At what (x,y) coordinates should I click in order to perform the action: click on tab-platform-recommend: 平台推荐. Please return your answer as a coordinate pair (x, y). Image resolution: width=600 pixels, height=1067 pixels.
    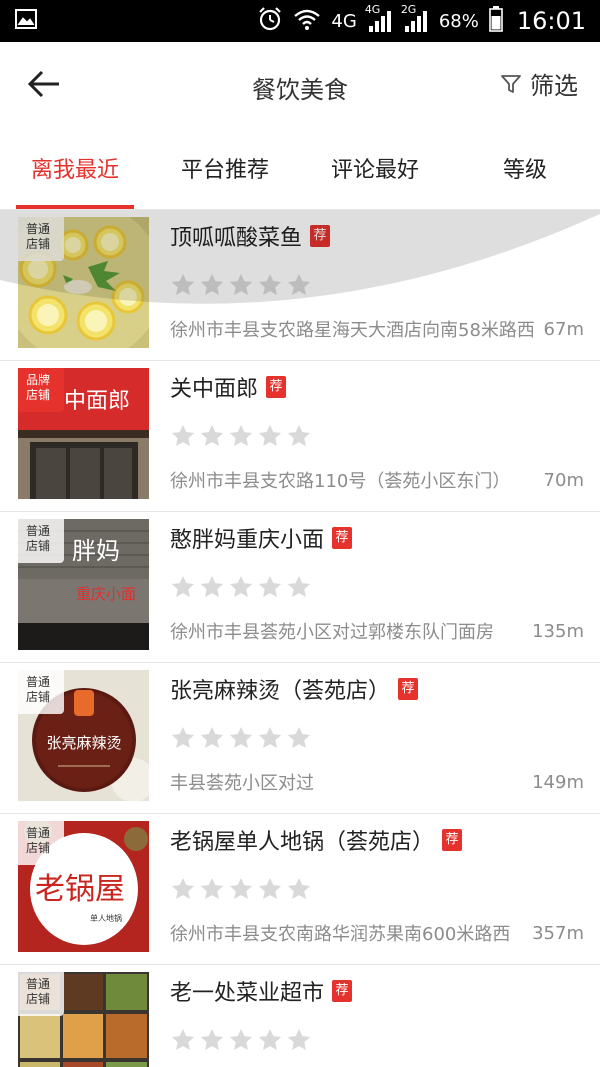
    Looking at the image, I should click on (225, 167).